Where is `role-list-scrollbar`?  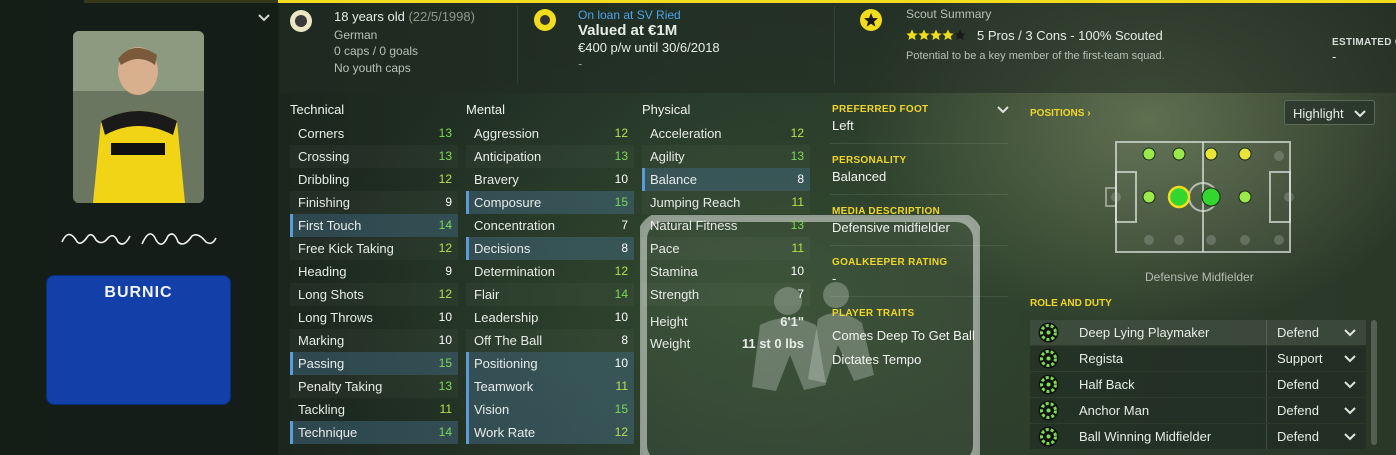
role-list-scrollbar is located at coordinates (1374, 382).